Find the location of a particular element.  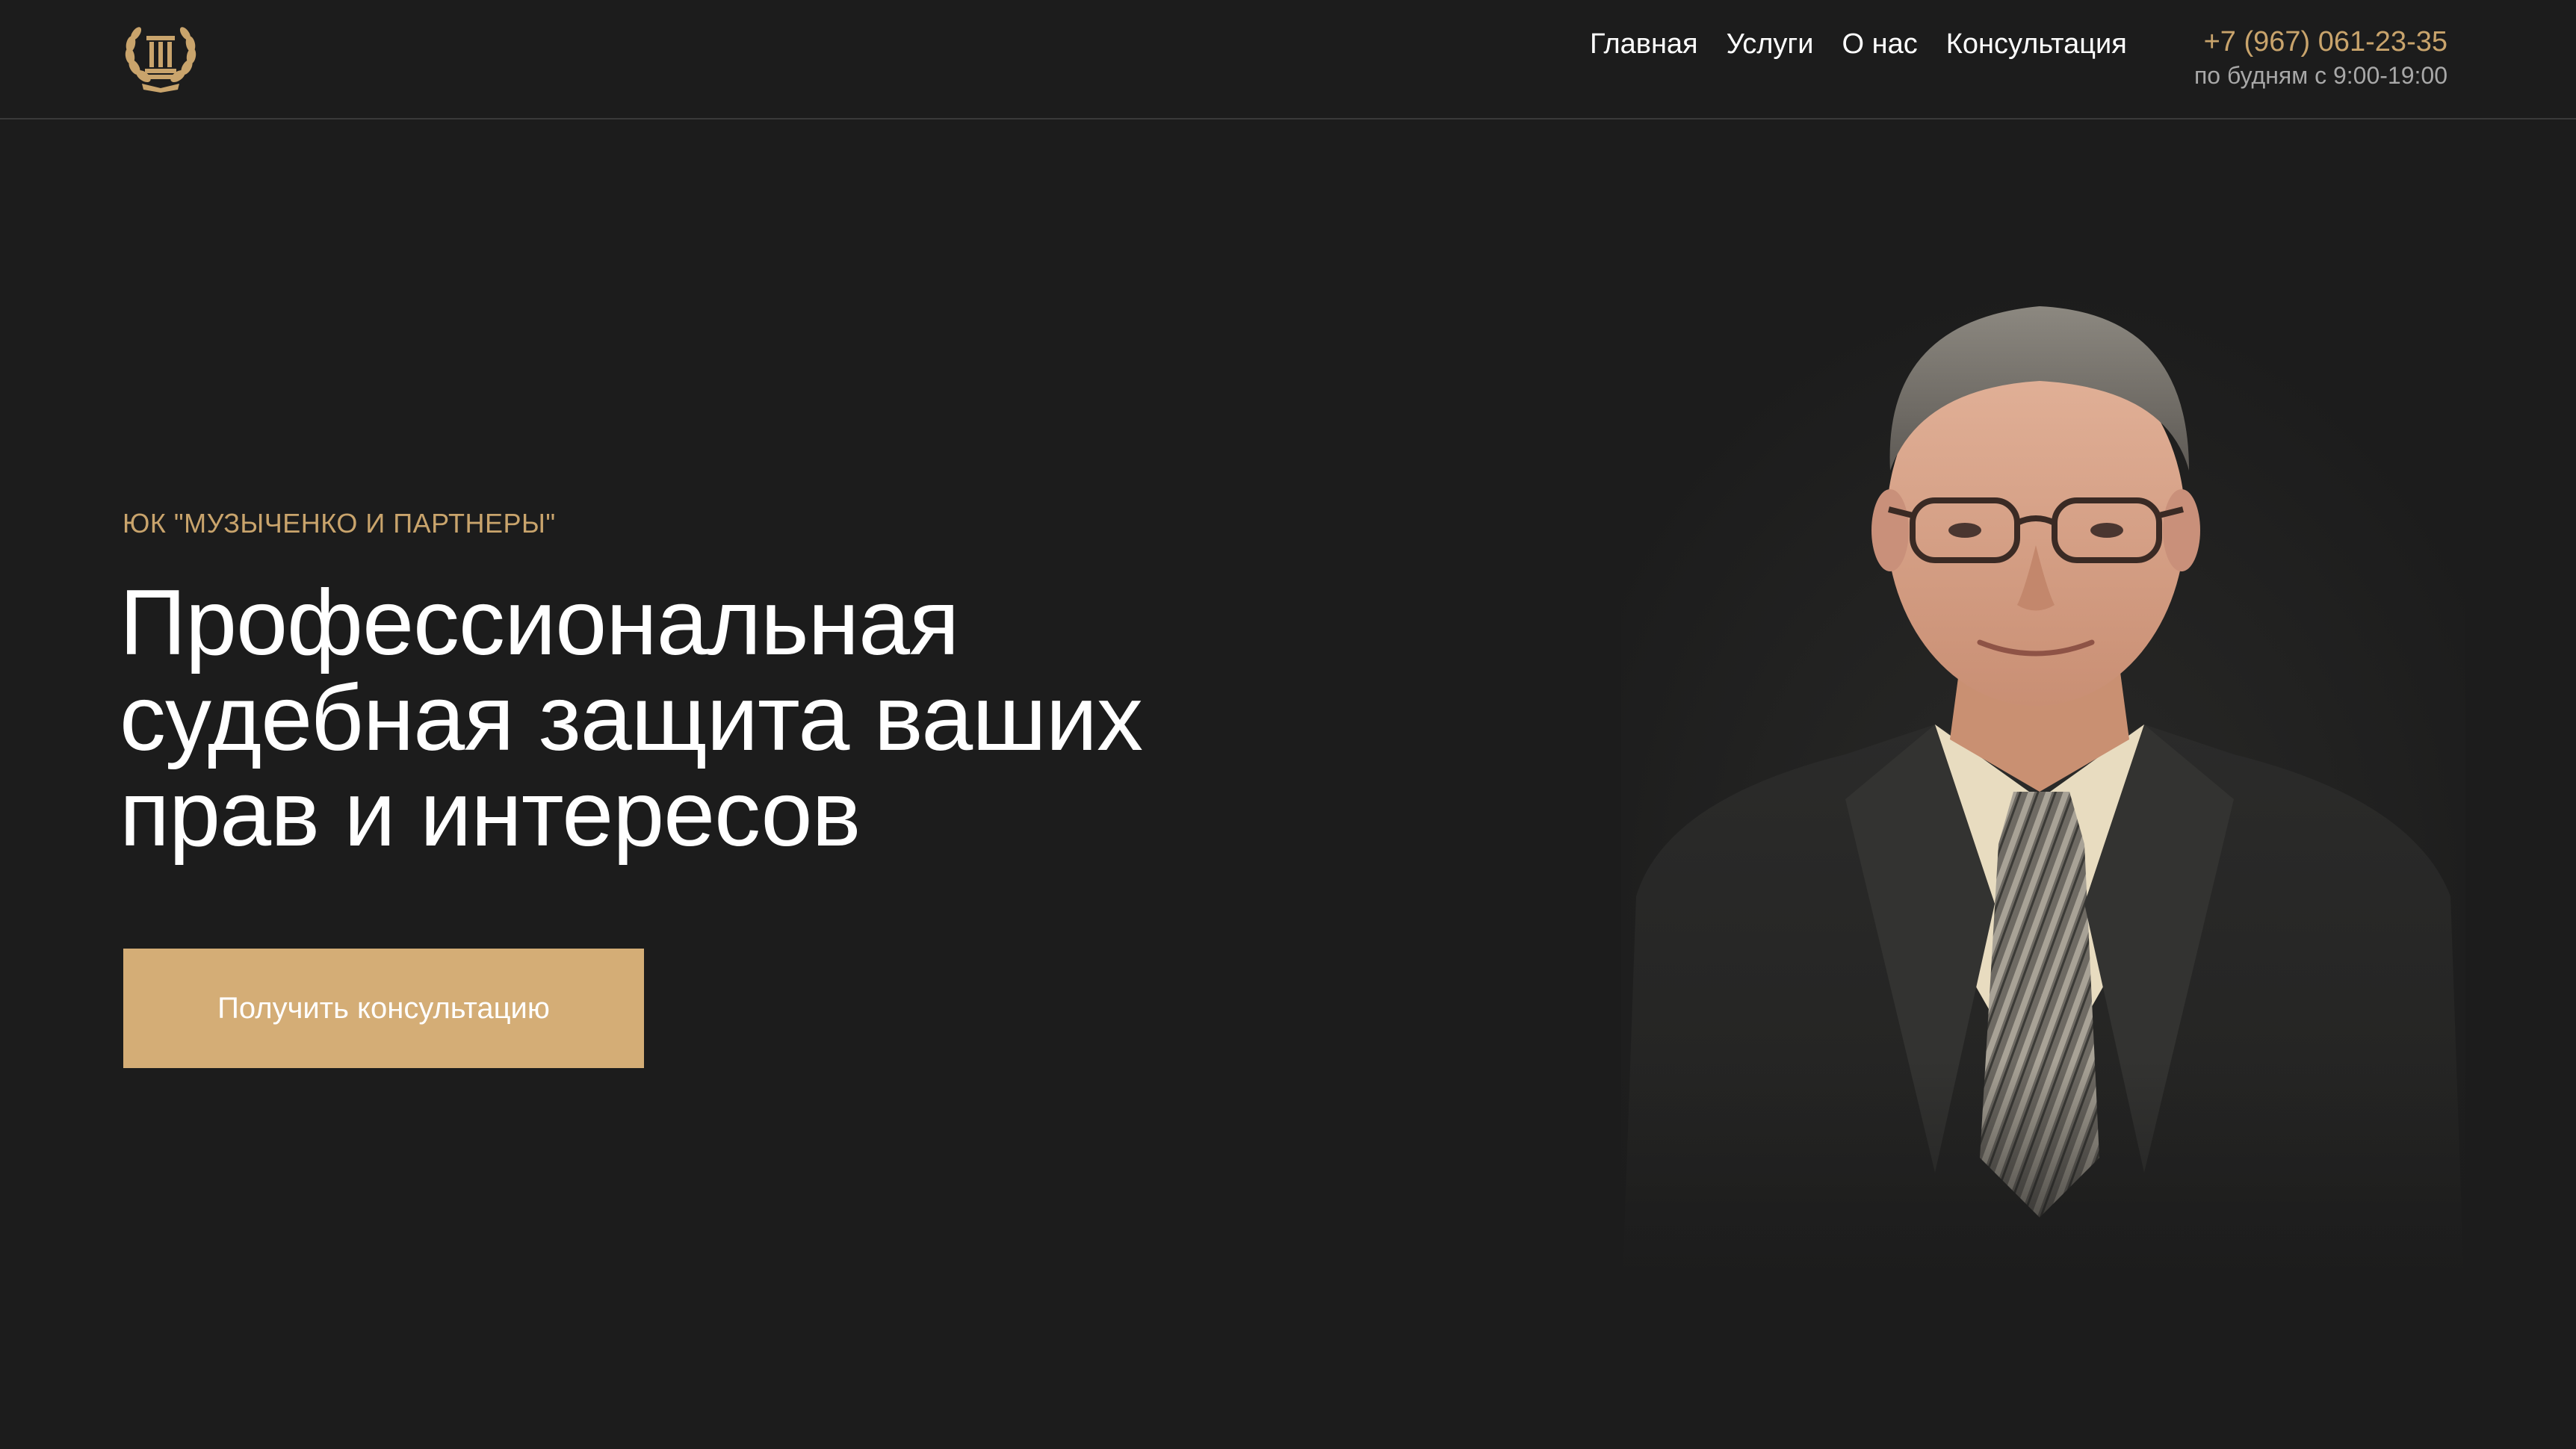

headline-line-2: судебная защита ваших is located at coordinates (631, 719).